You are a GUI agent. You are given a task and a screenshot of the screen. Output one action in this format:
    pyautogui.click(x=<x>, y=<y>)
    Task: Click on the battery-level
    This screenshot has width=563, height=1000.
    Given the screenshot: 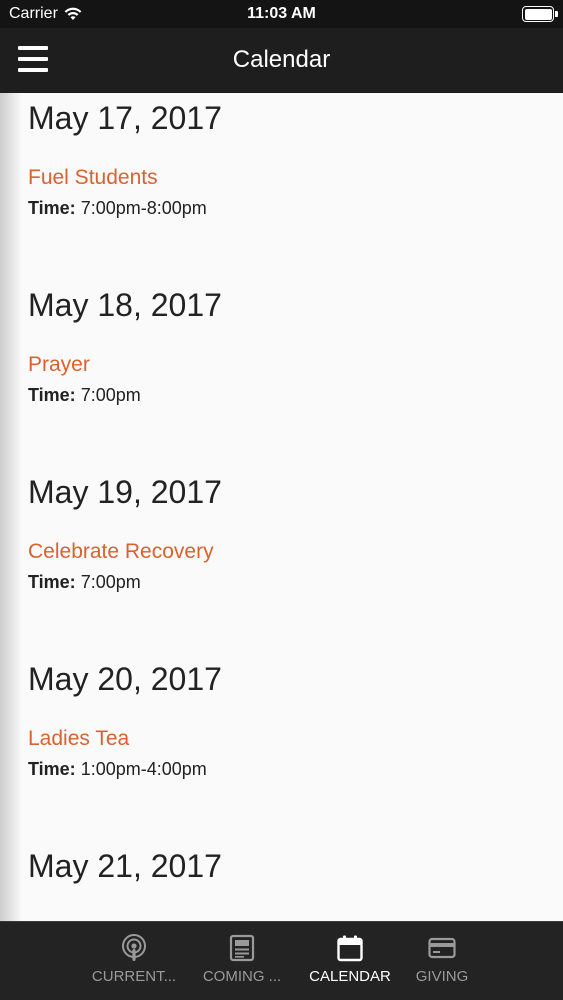 What is the action you would take?
    pyautogui.click(x=538, y=14)
    